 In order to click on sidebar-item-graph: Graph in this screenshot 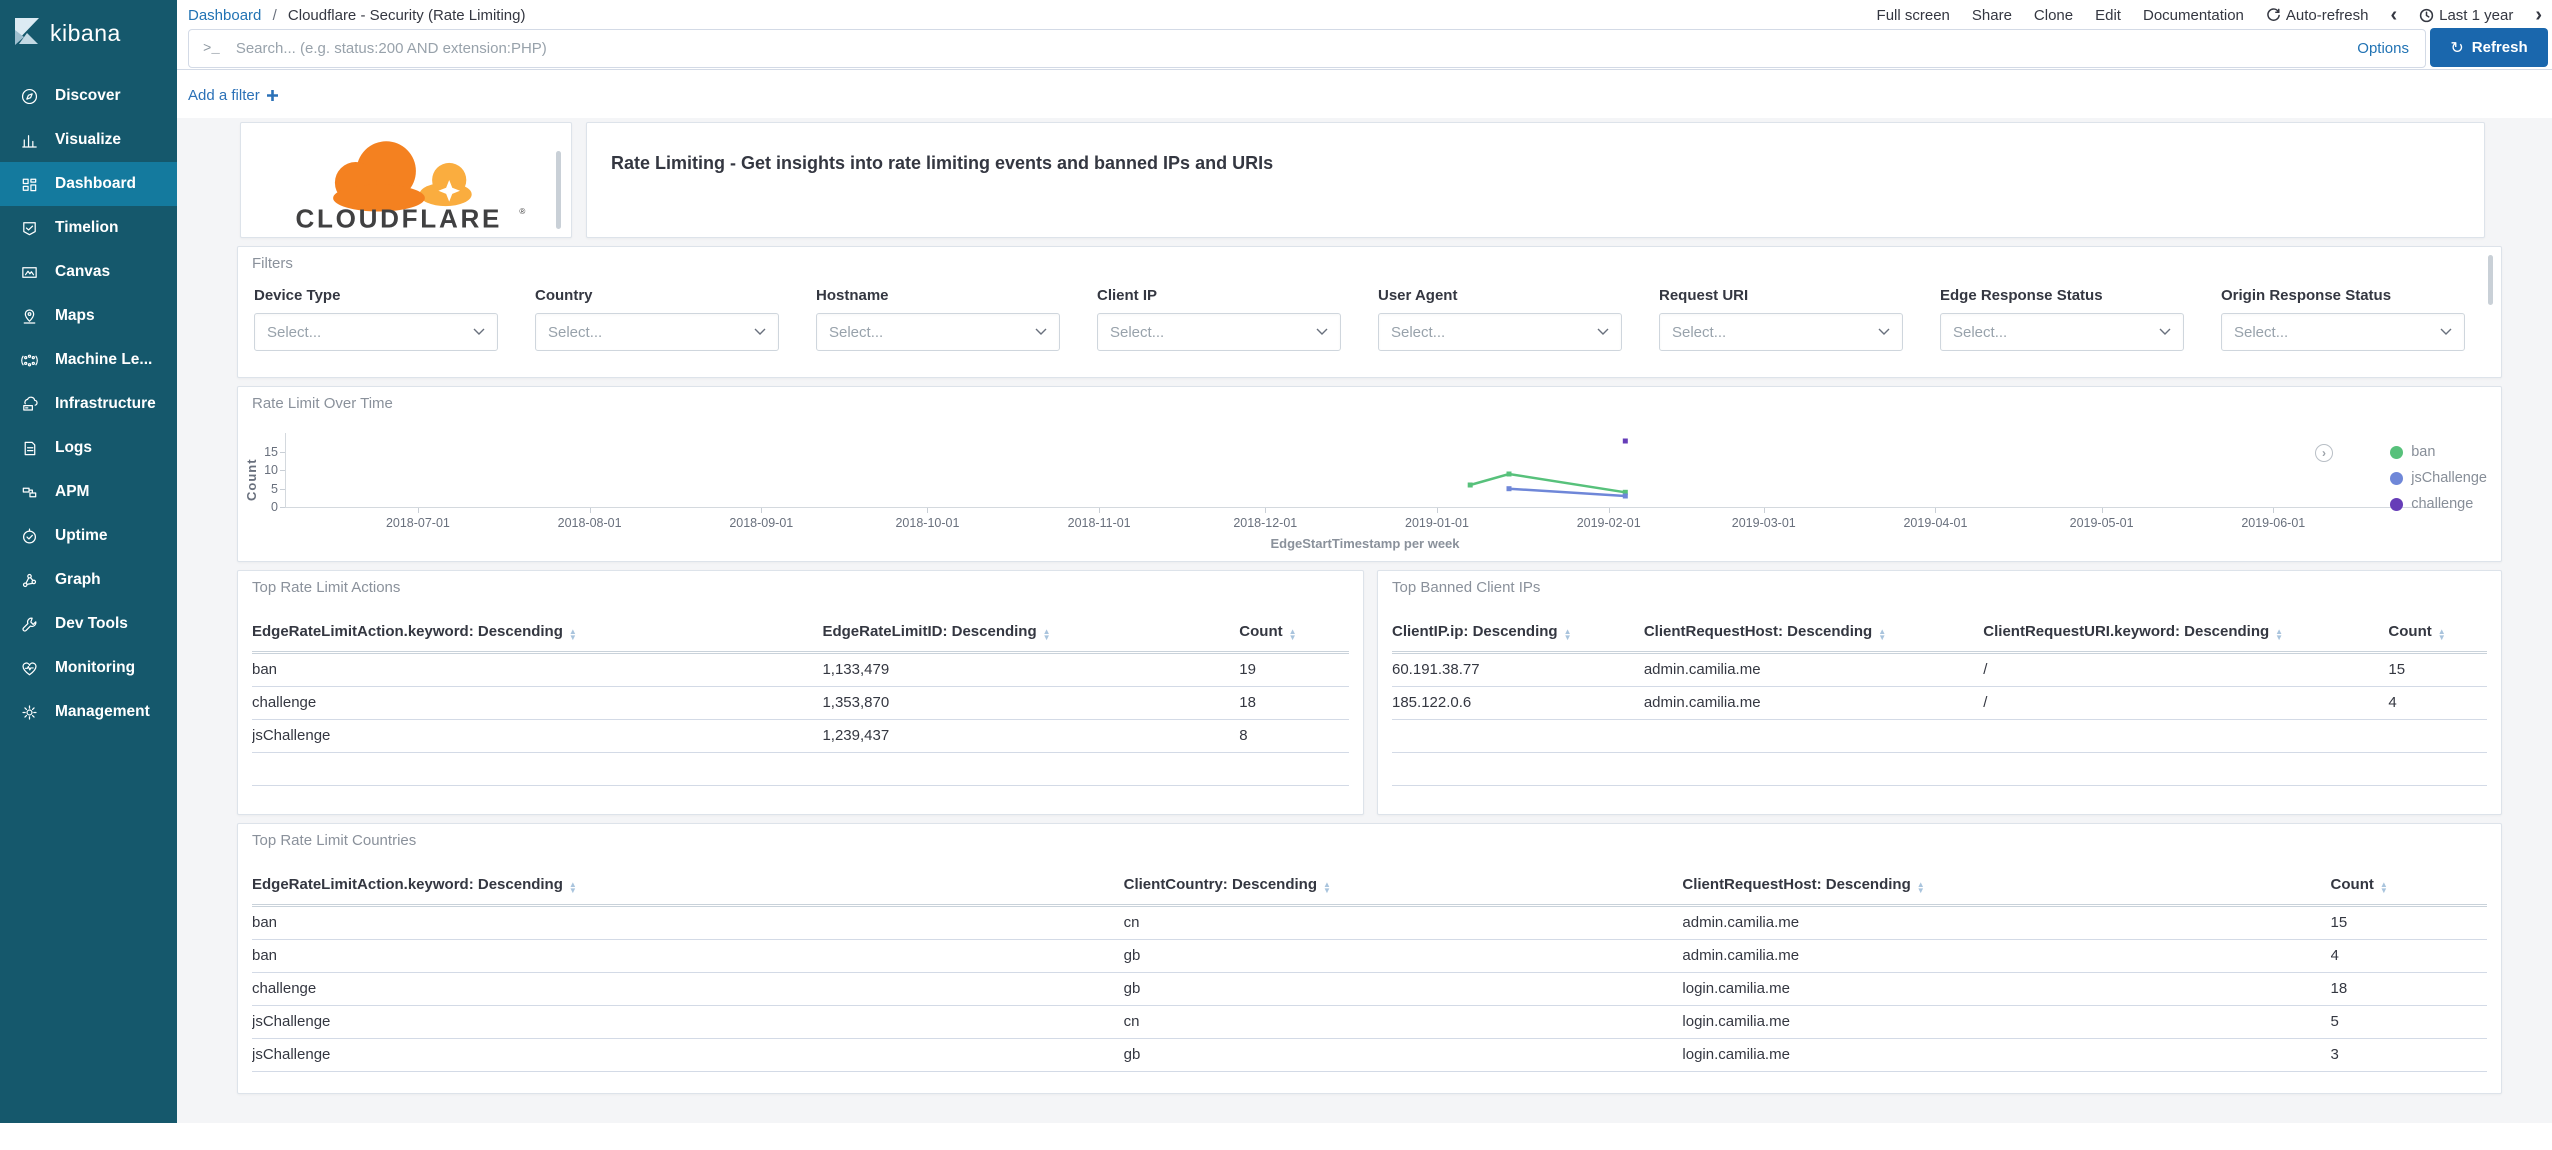, I will do `click(88, 580)`.